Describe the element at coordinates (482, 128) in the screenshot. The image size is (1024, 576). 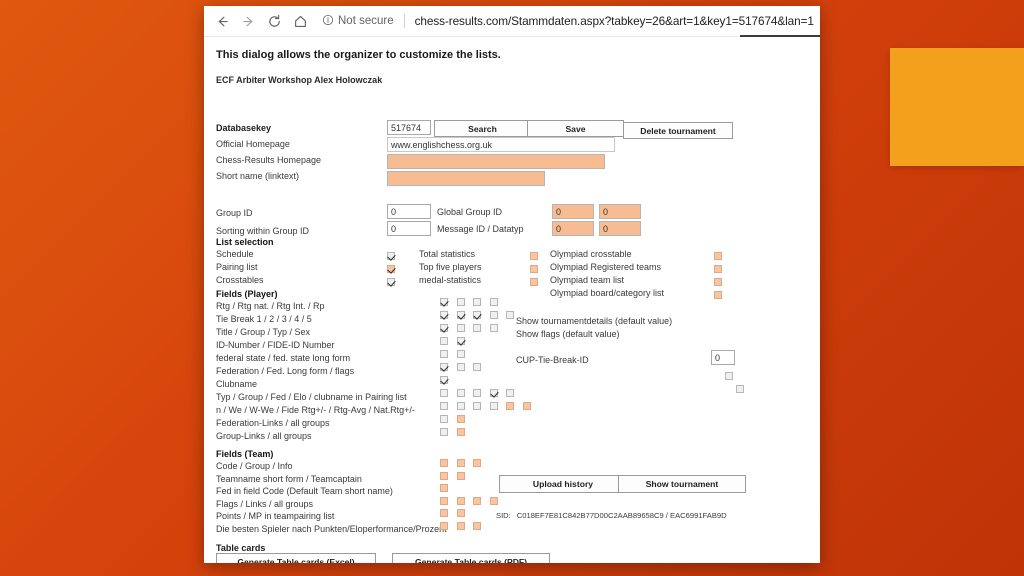
I see `search-button: Search` at that location.